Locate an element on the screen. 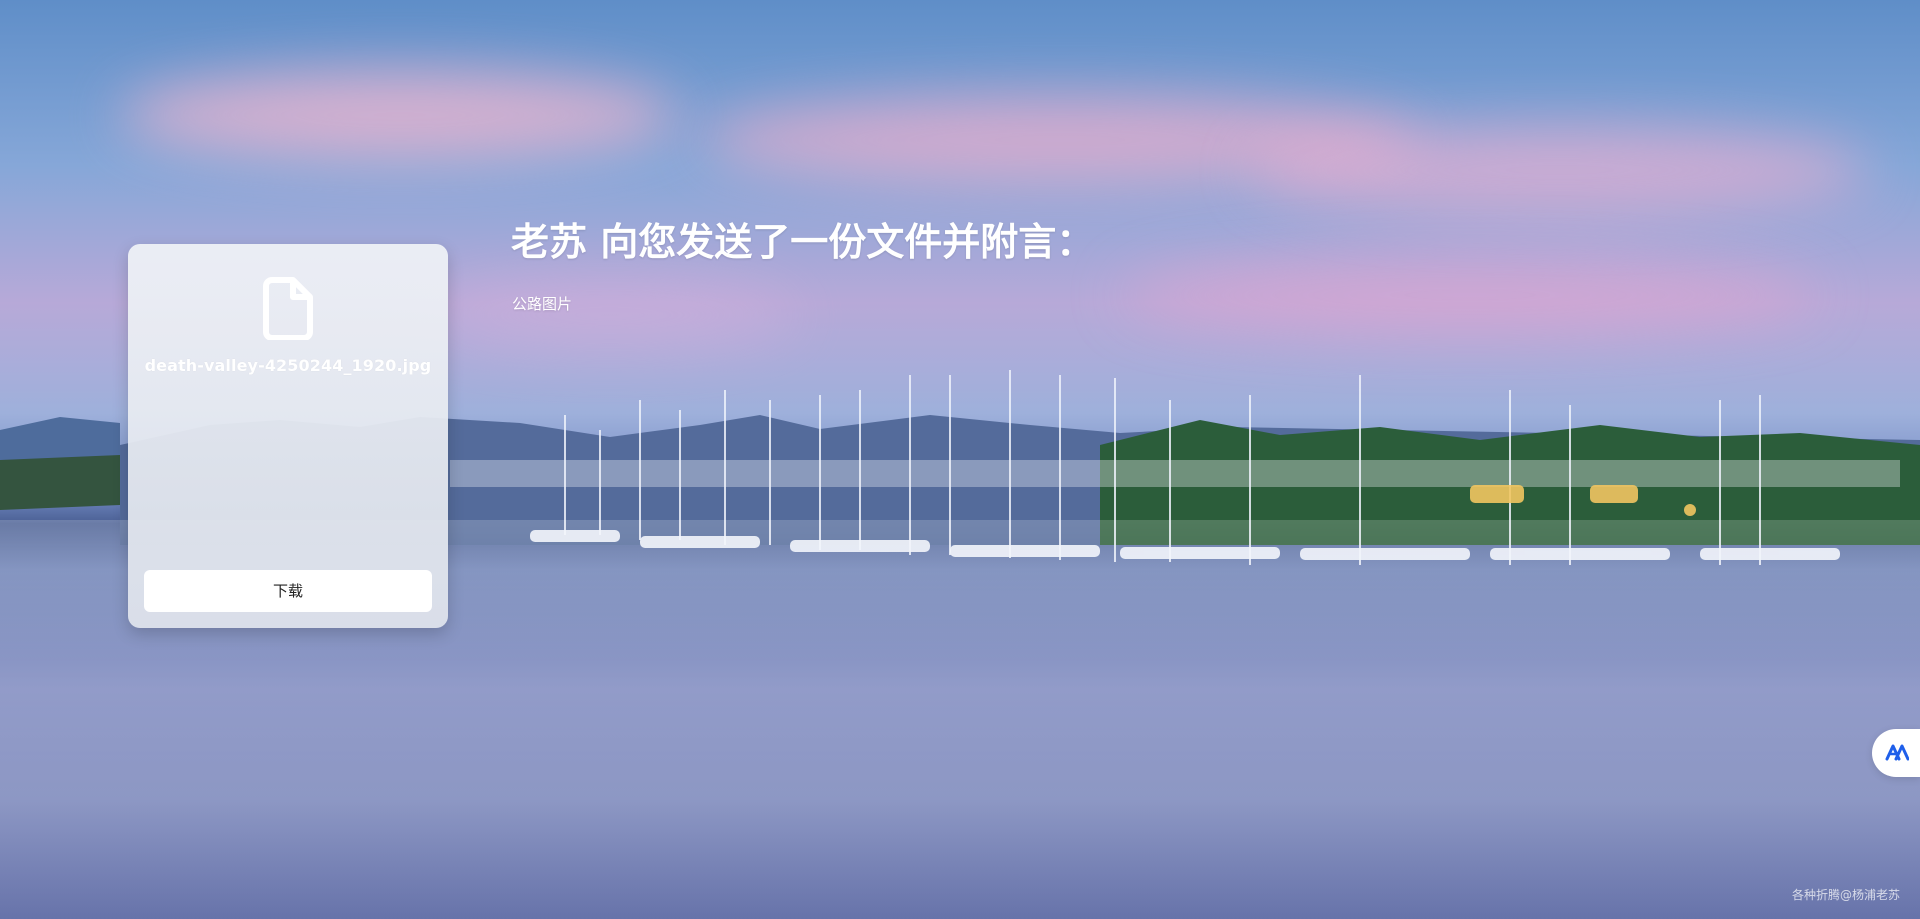 This screenshot has height=919, width=1920. floating-logo-button is located at coordinates (1896, 753).